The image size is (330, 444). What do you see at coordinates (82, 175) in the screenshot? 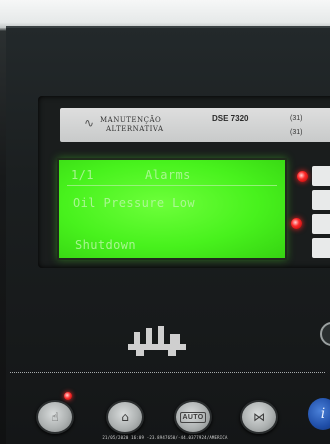
I see `lcd-page-indicator: 1/1` at bounding box center [82, 175].